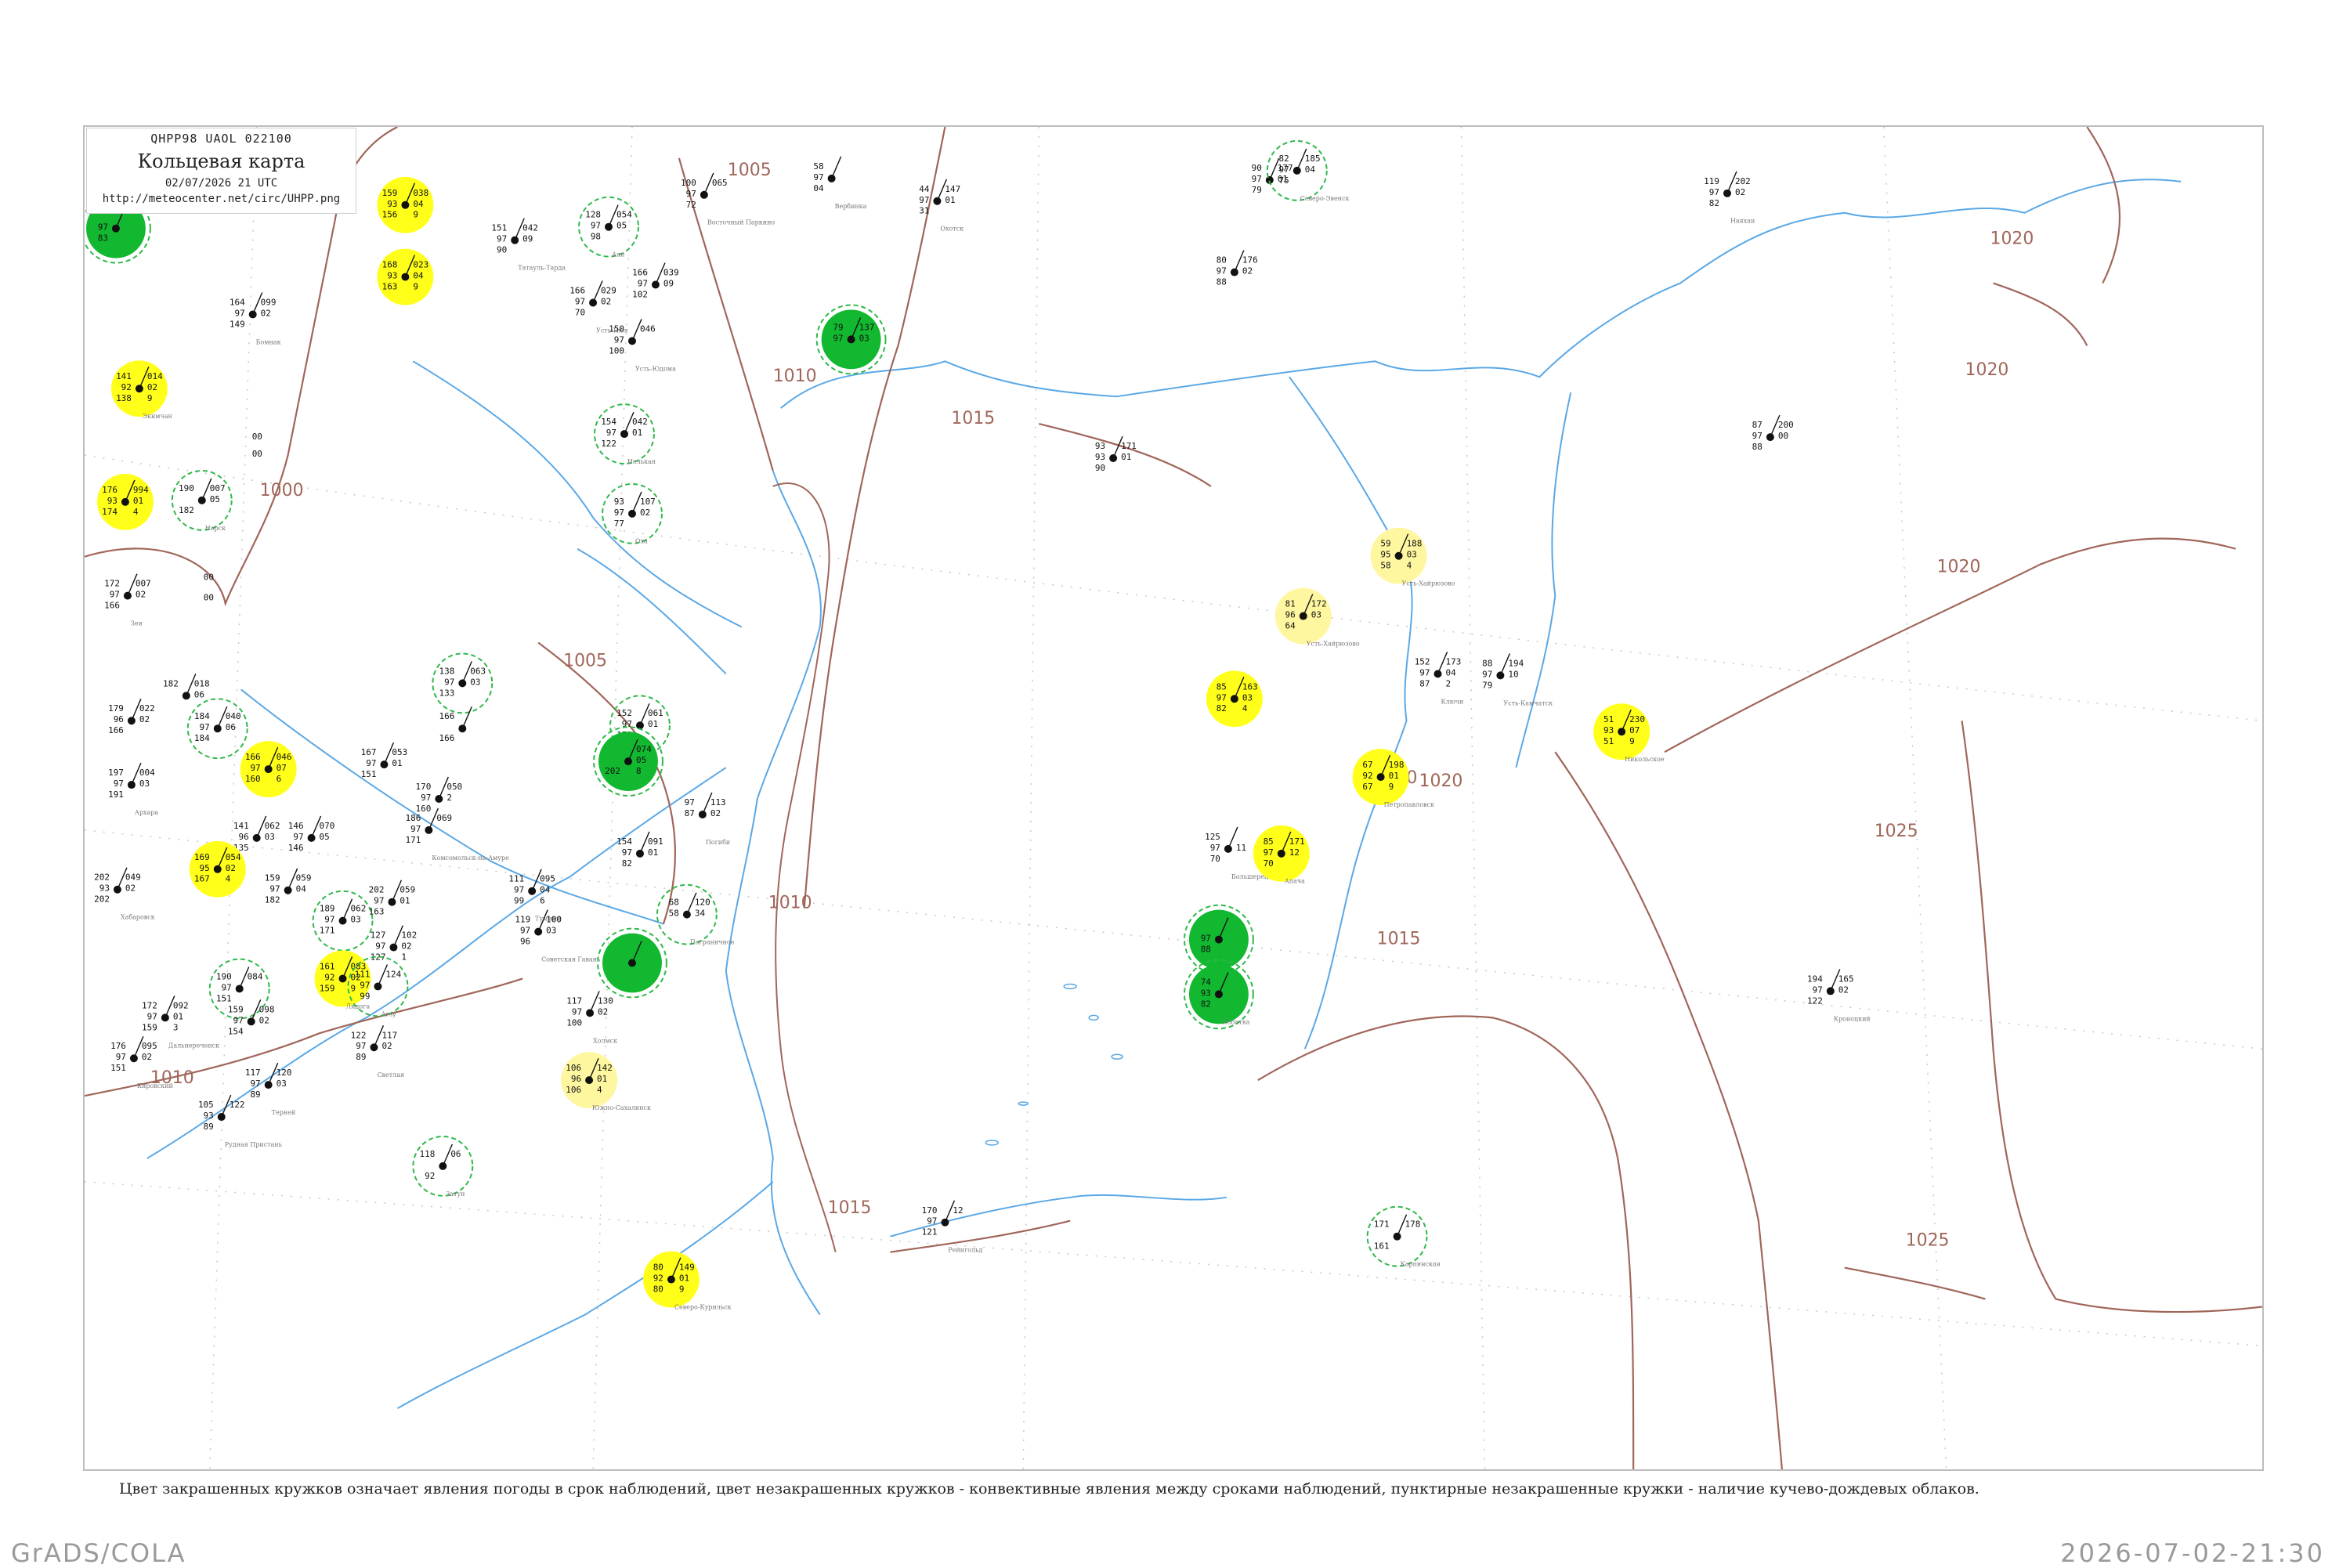 The image size is (2350, 1568). Describe the element at coordinates (599, 1090) in the screenshot. I see `station-value-right: 4` at that location.